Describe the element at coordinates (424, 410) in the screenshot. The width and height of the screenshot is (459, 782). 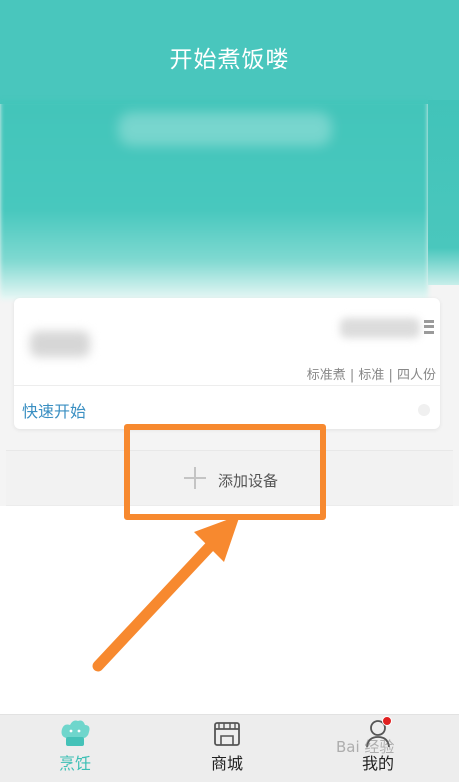
I see `quick-start-indicator-icon` at that location.